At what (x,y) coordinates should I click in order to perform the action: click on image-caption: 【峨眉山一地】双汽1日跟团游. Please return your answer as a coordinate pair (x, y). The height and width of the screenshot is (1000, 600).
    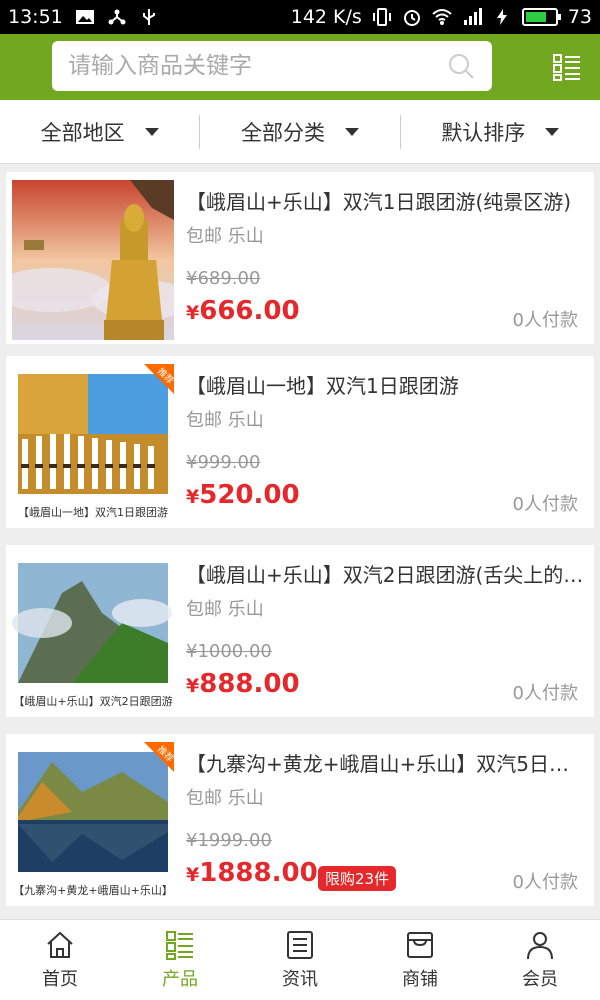
    Looking at the image, I should click on (93, 512).